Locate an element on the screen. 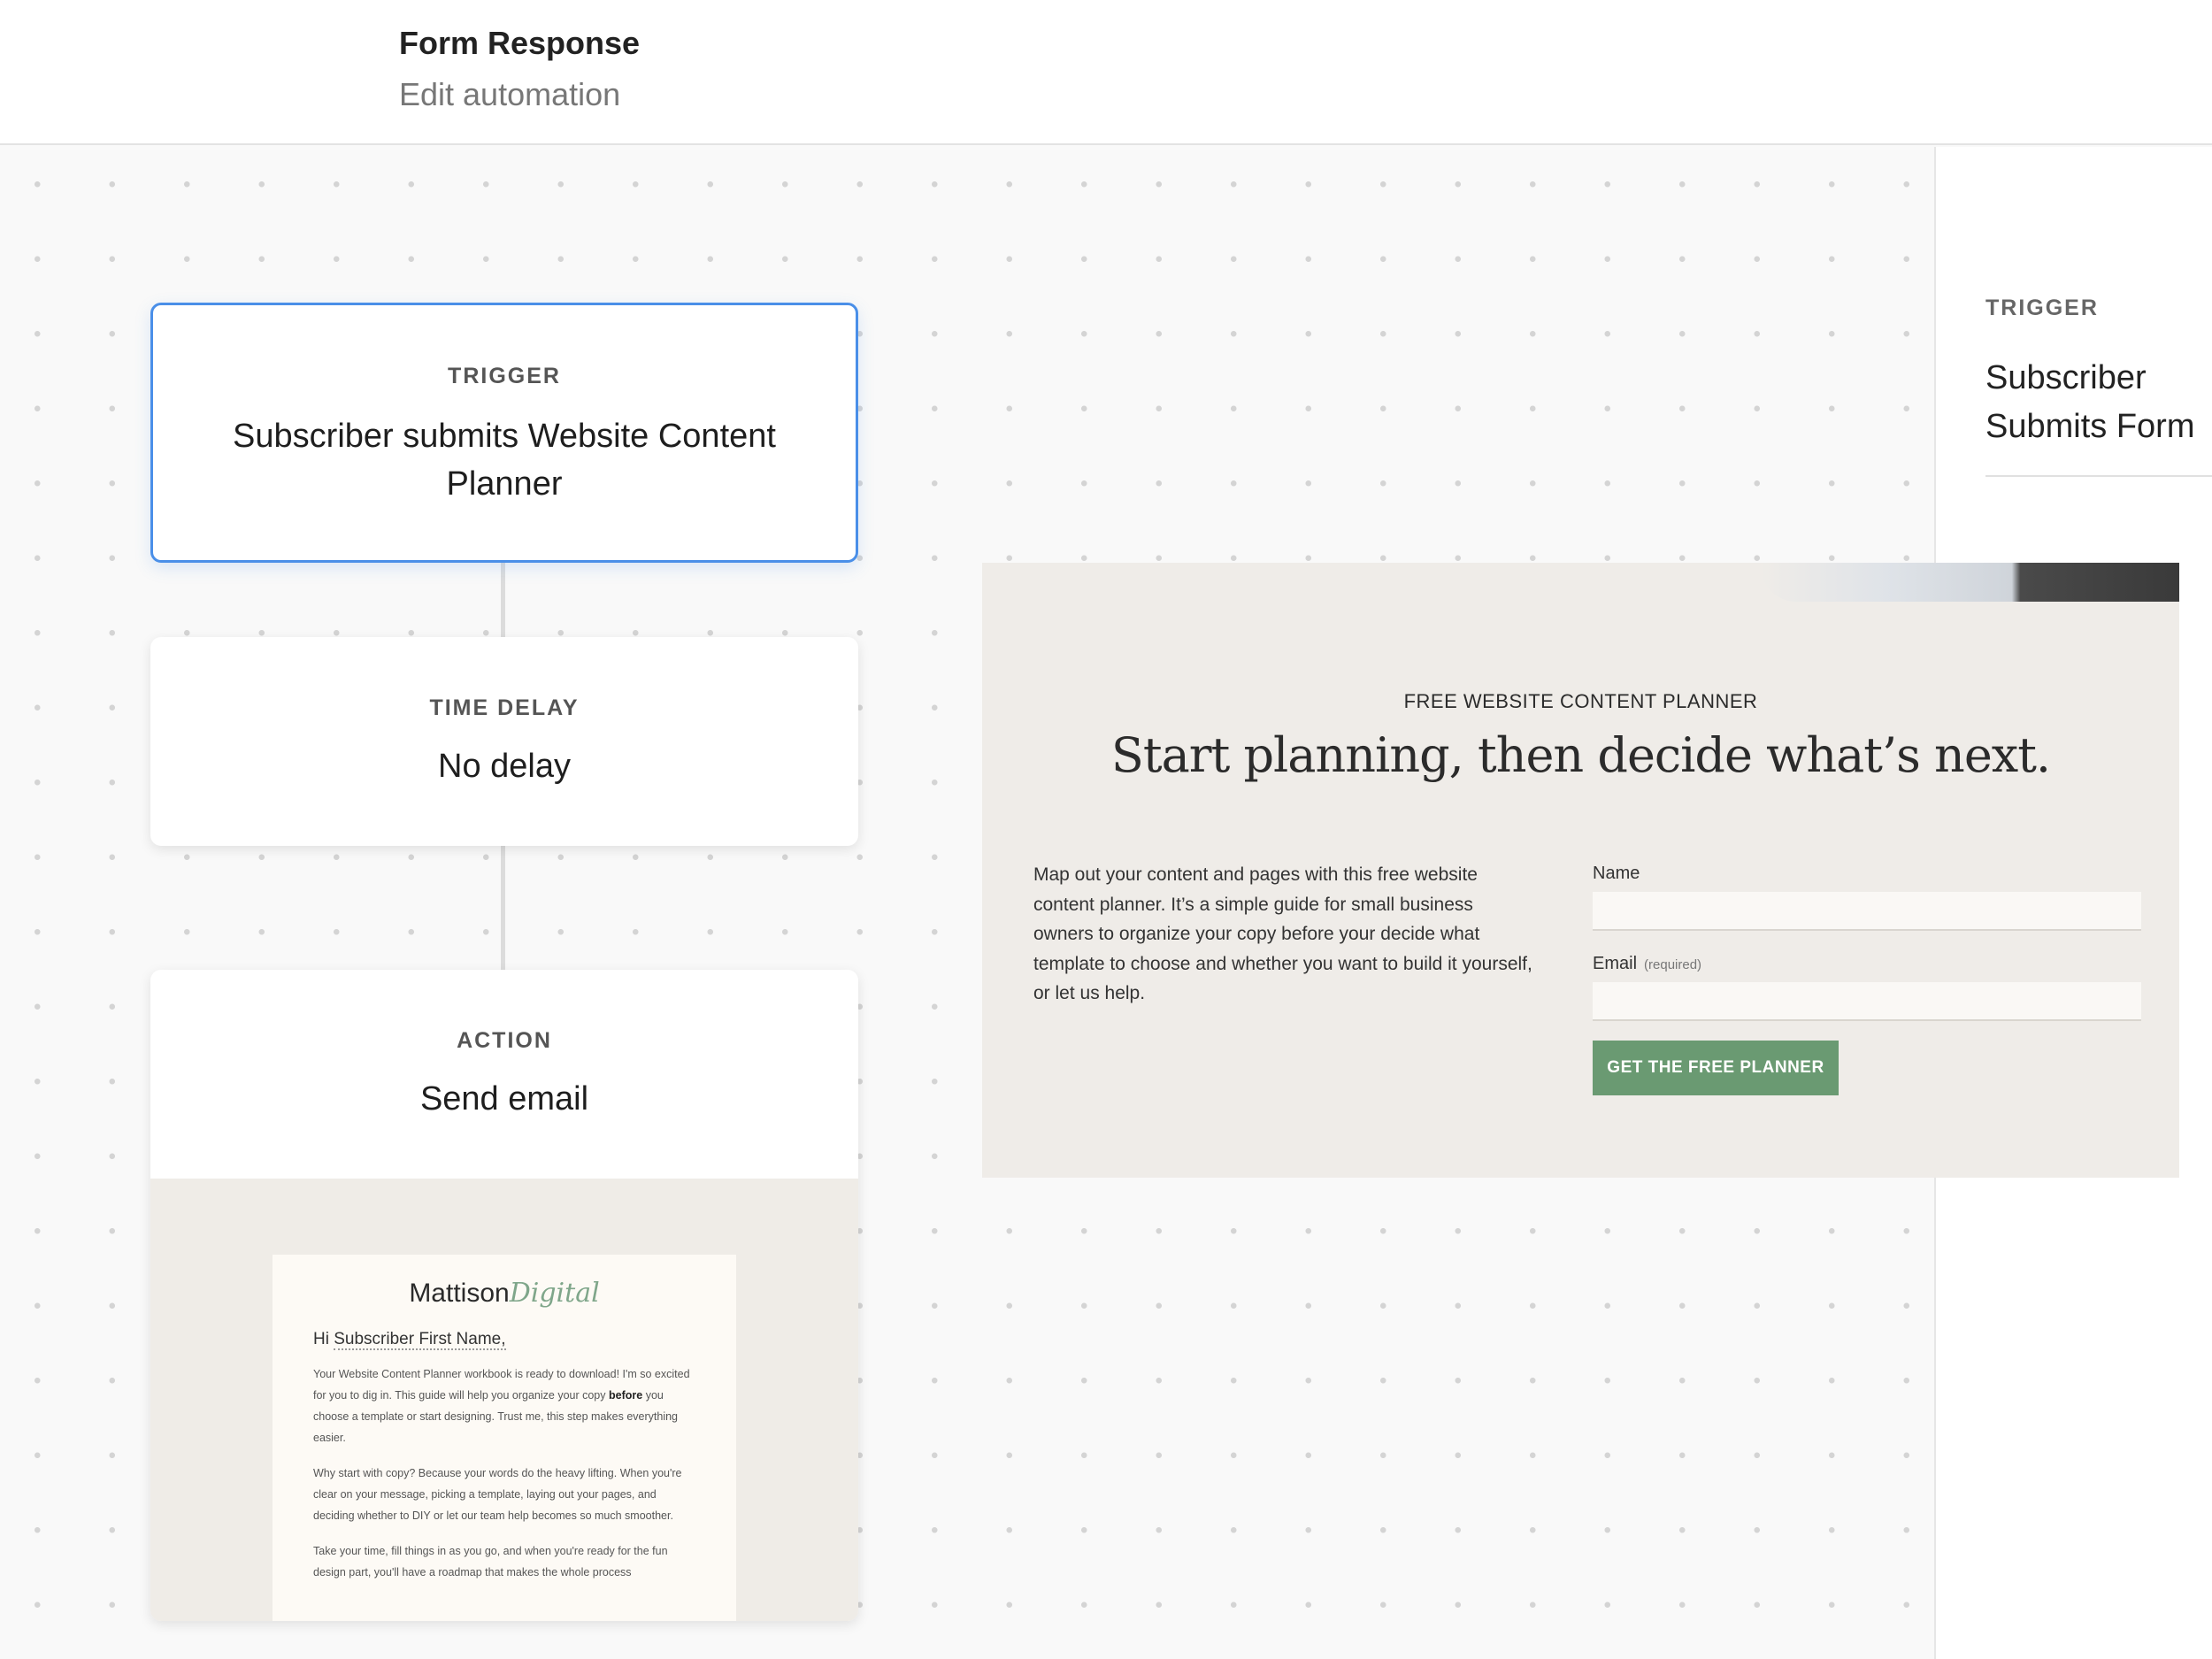  email-greeting: Hi Subscriber First Name, is located at coordinates (524, 1340).